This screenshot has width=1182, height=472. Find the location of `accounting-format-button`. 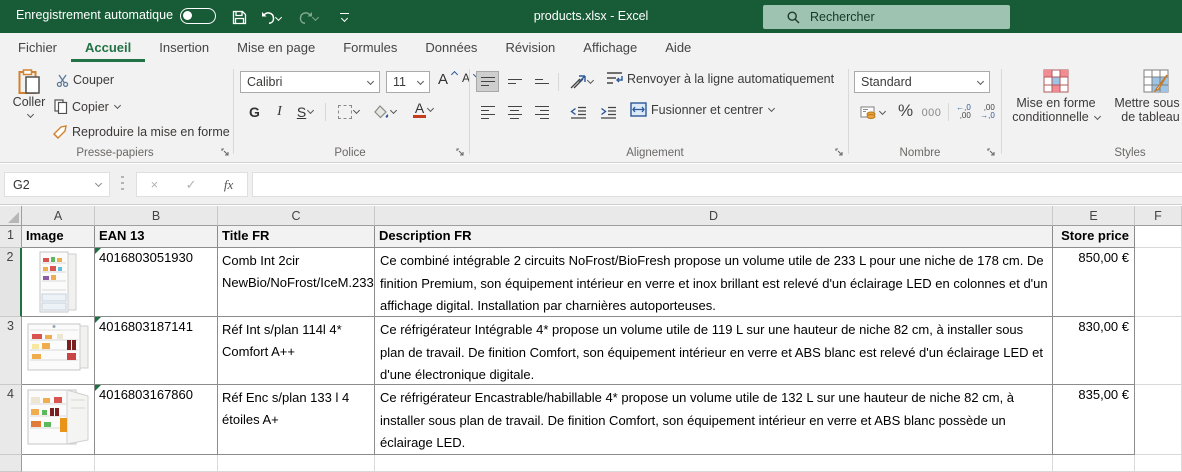

accounting-format-button is located at coordinates (872, 112).